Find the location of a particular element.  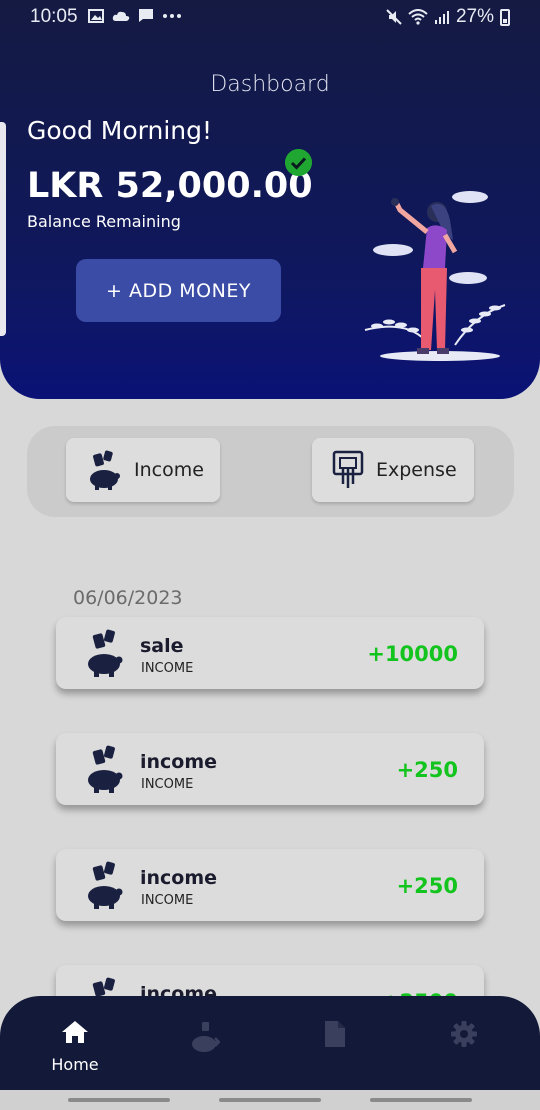

nav-report is located at coordinates (335, 1036).